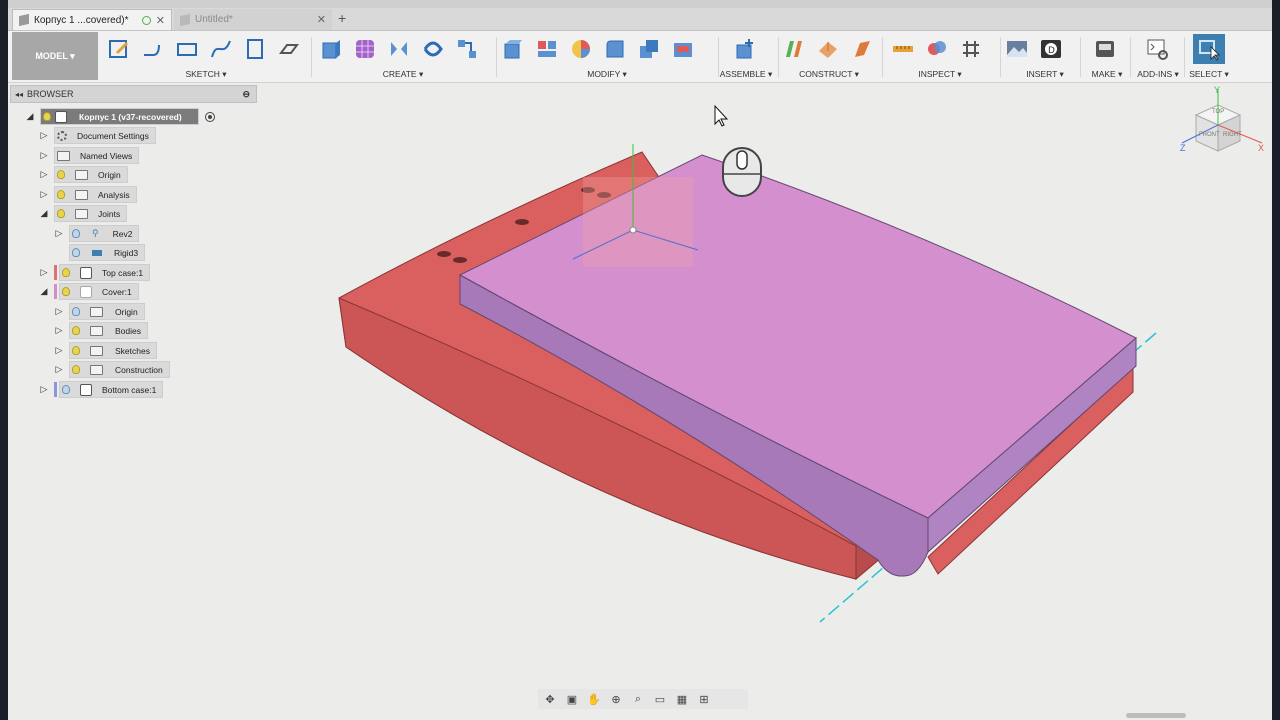  Describe the element at coordinates (1209, 74) in the screenshot. I see `select-menu-label: SELECT ▾` at that location.